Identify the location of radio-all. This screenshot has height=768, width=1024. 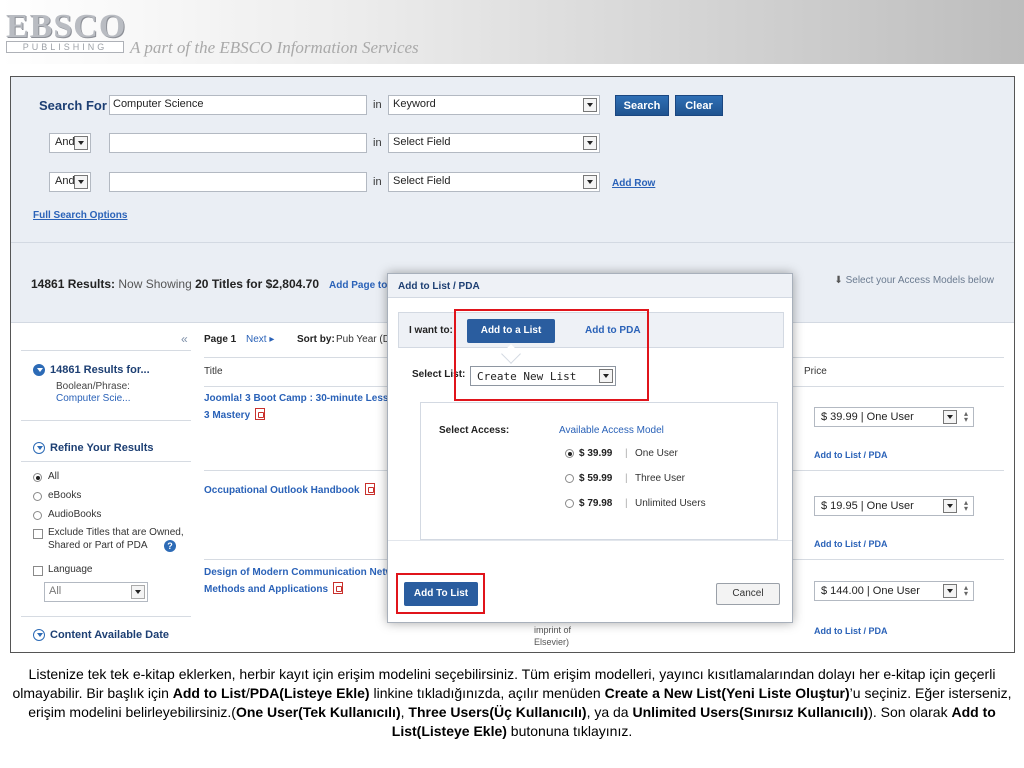
(37, 477).